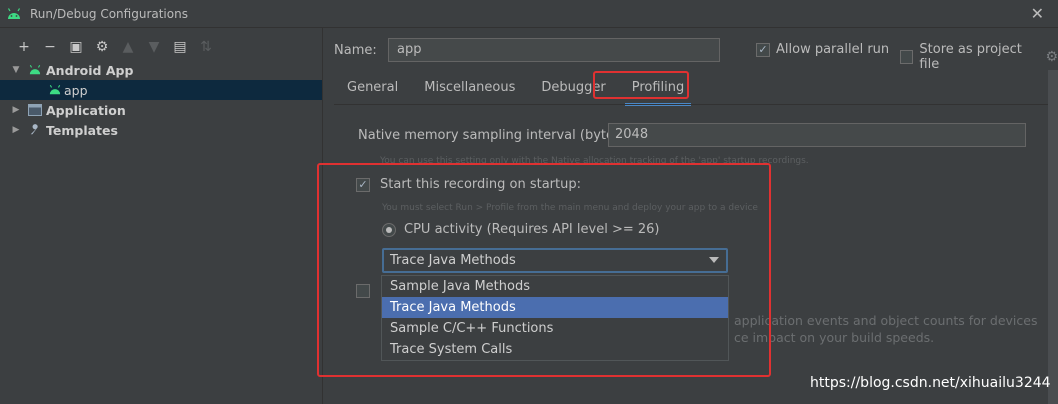 This screenshot has width=1058, height=404. I want to click on tree-item-android-app: ▼ Android App, so click(161, 70).